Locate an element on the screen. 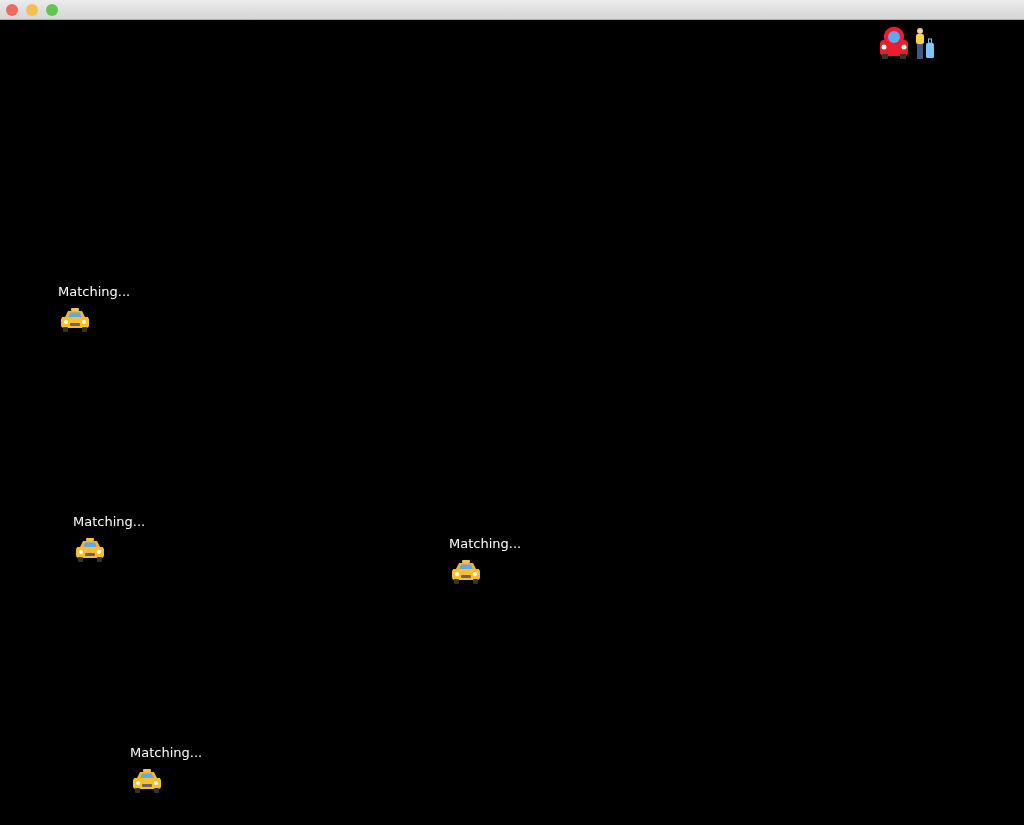 The height and width of the screenshot is (825, 1024). minimize-button is located at coordinates (32, 9).